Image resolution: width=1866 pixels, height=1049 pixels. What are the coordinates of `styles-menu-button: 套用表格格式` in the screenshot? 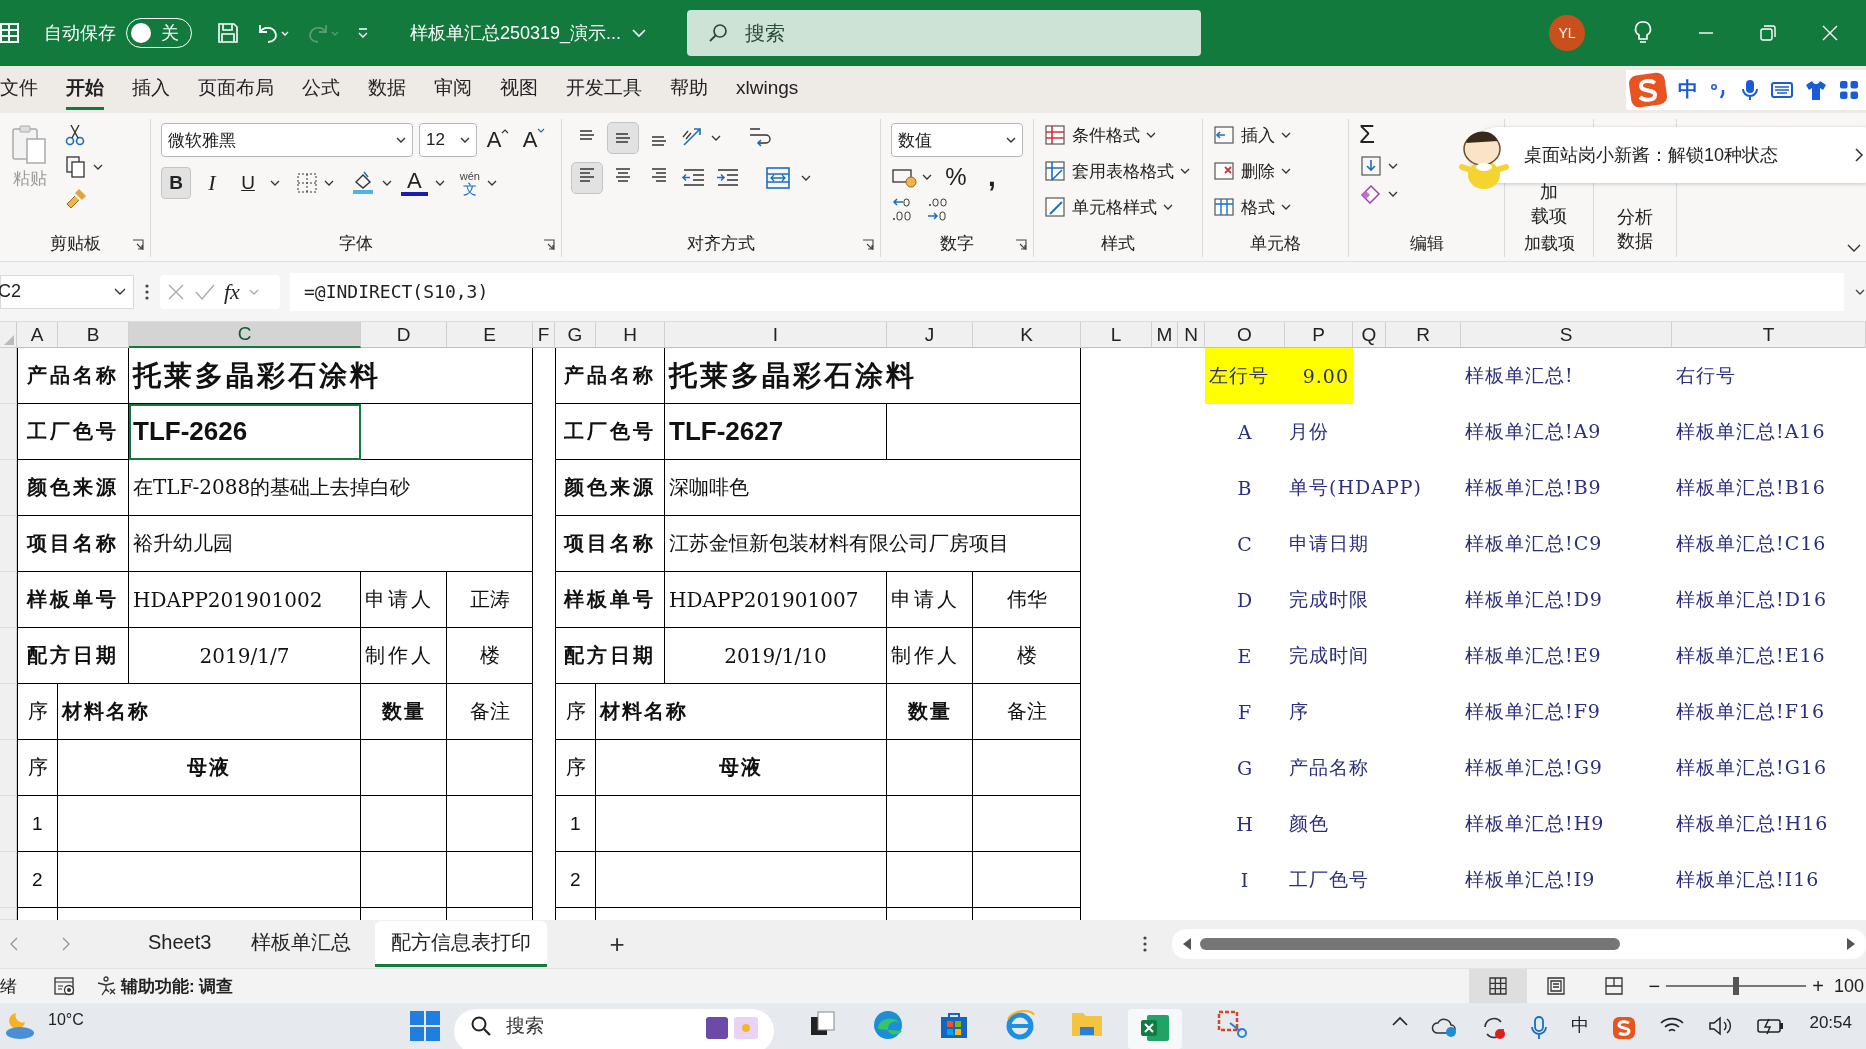 It's located at (1118, 171).